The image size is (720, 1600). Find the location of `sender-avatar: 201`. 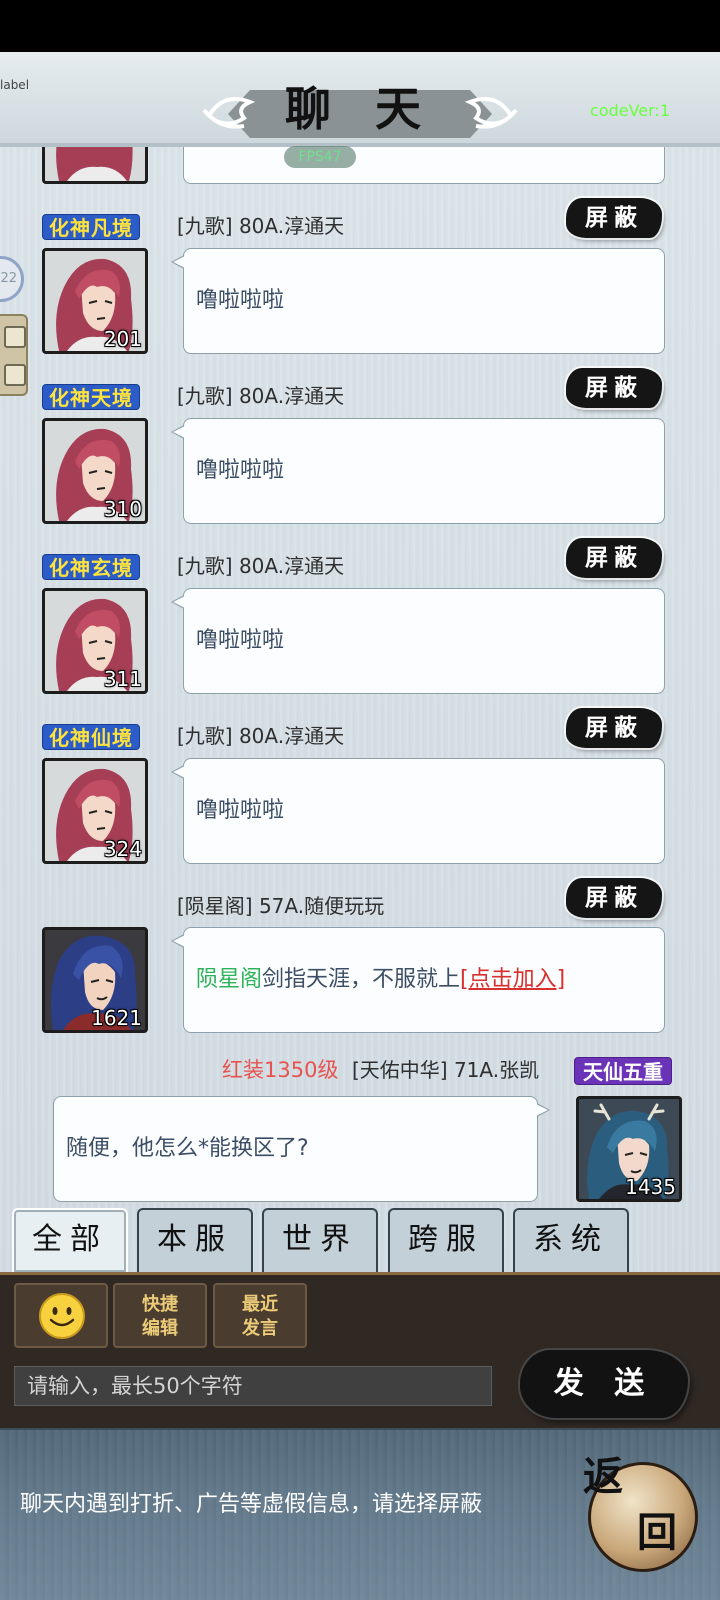

sender-avatar: 201 is located at coordinates (95, 301).